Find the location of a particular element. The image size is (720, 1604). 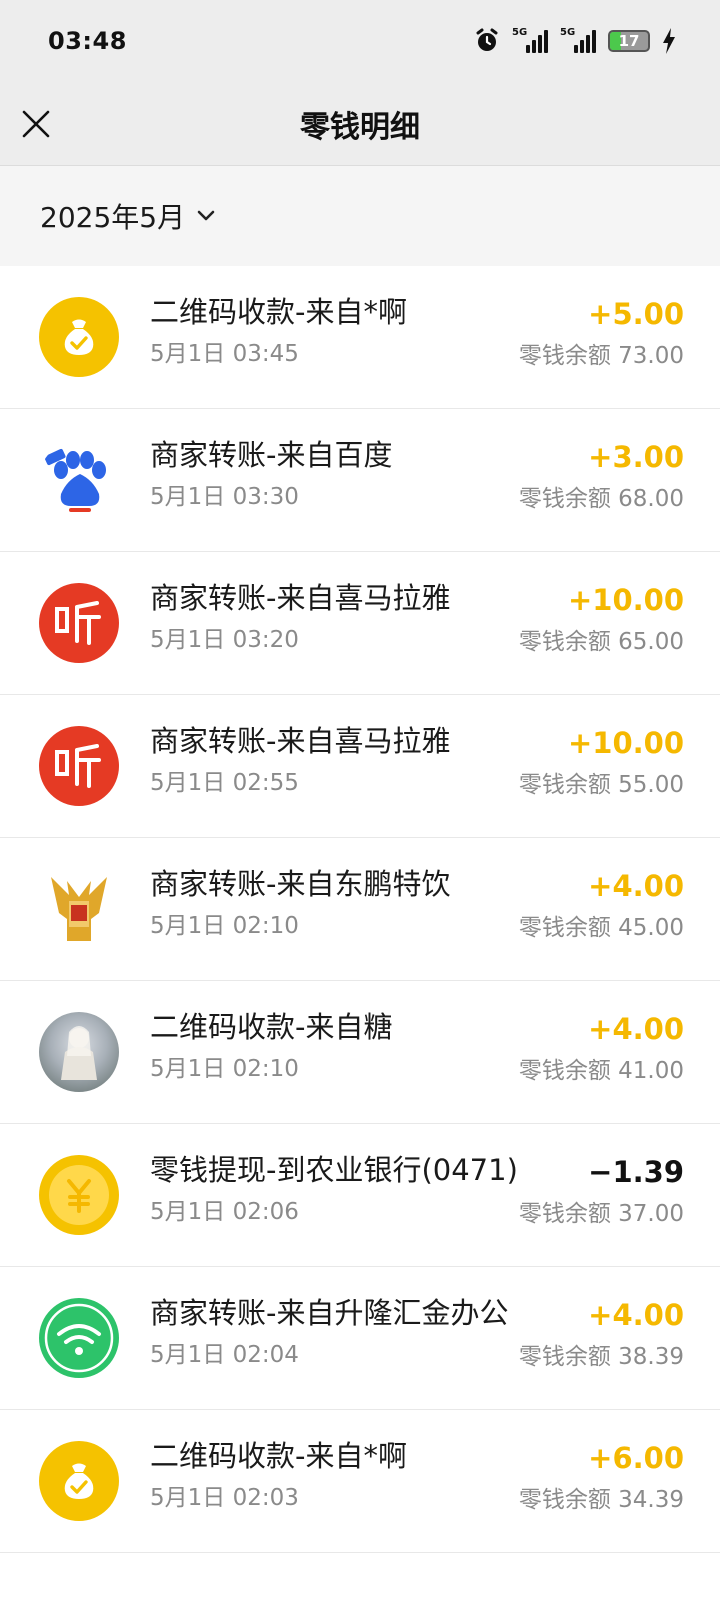

transaction-balance: 零钱余额 55.00 is located at coordinates (601, 785).